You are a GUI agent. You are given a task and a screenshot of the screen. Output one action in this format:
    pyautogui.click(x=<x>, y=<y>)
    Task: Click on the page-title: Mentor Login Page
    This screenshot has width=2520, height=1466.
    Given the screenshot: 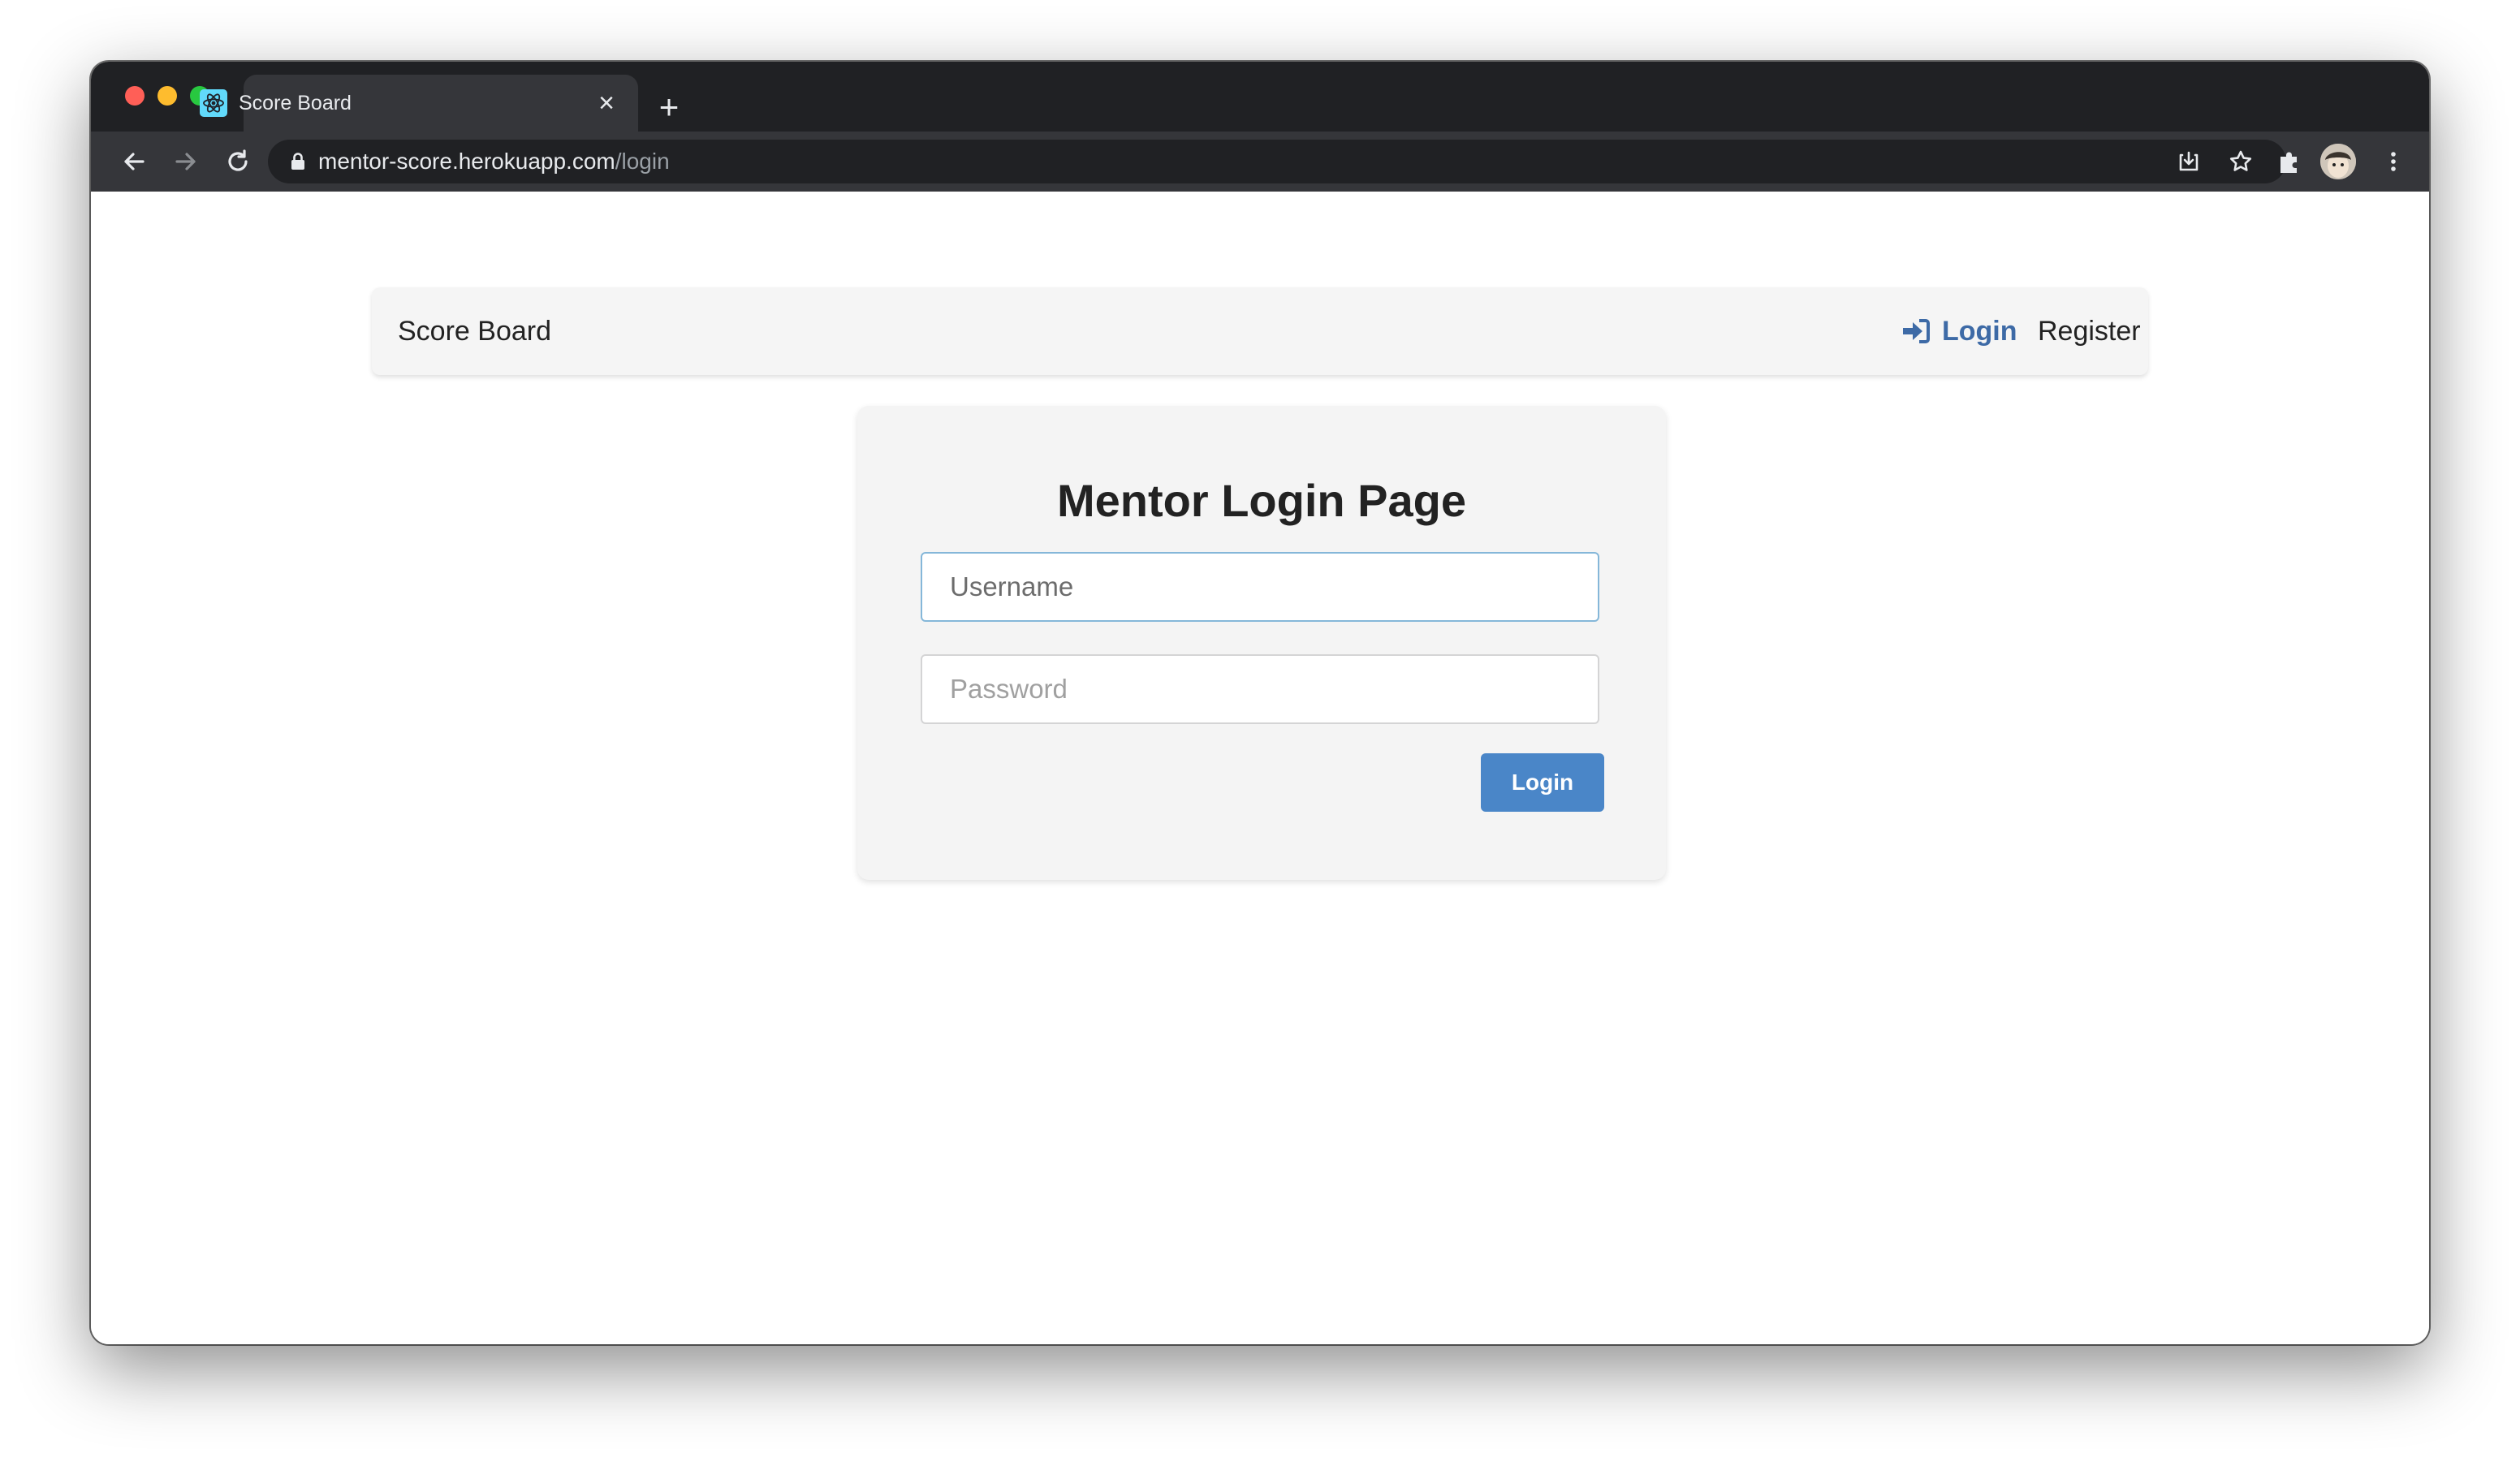 What is the action you would take?
    pyautogui.click(x=1262, y=500)
    